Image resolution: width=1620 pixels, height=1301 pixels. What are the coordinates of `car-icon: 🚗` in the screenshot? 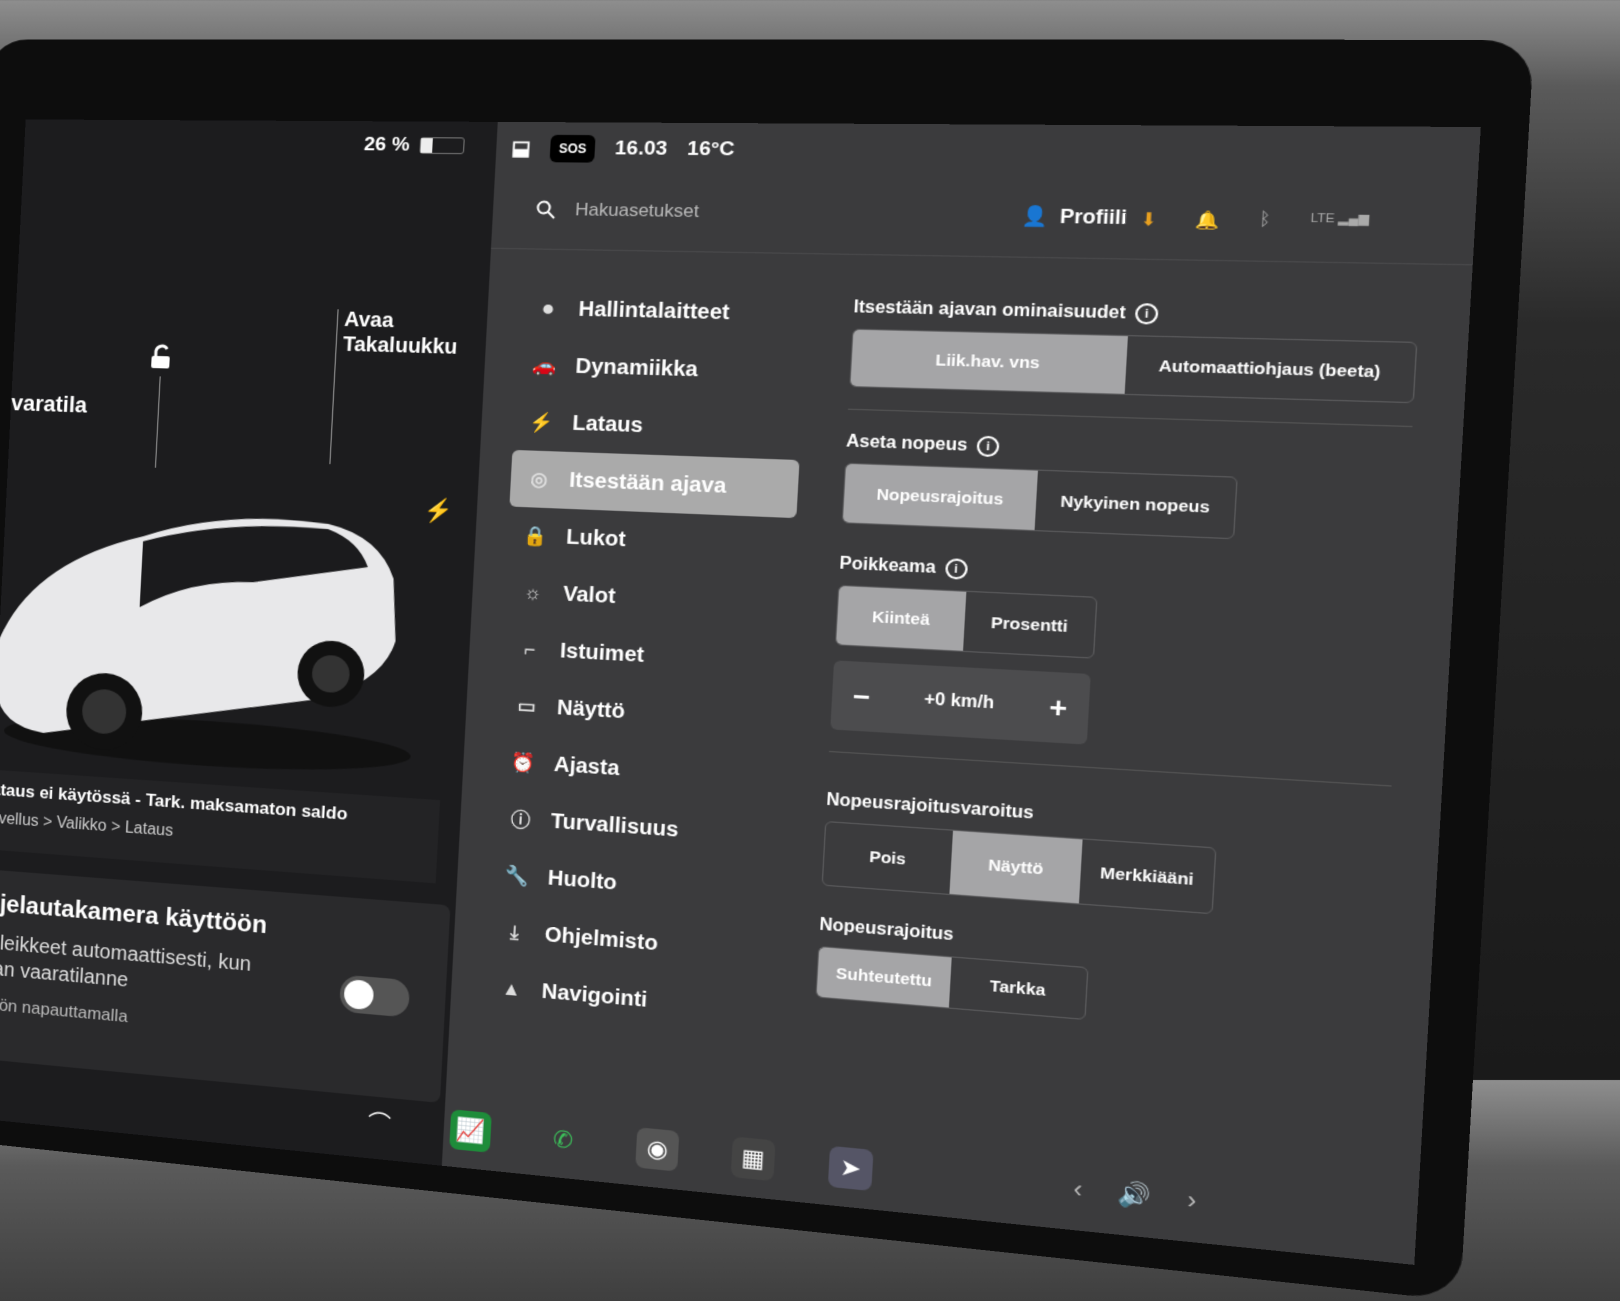 It's located at (545, 365).